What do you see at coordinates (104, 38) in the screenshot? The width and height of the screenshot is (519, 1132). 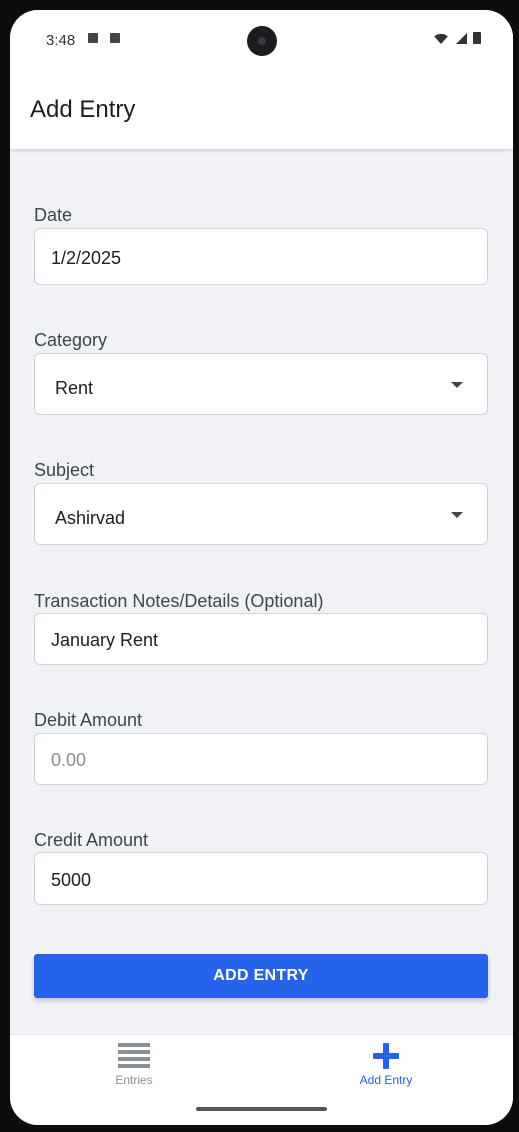 I see `status-icons-left` at bounding box center [104, 38].